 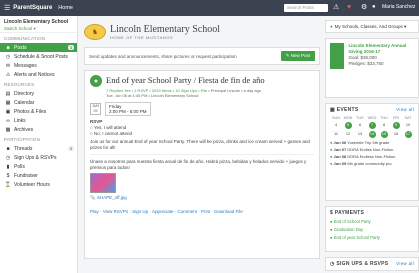 What do you see at coordinates (372, 221) in the screenshot?
I see `payment-item: ● End of School Party` at bounding box center [372, 221].